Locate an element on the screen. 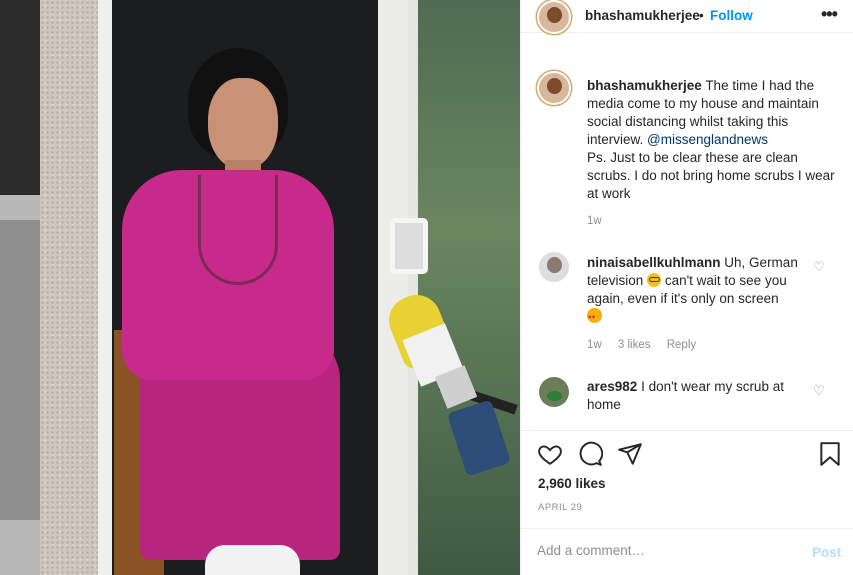  caption-timestamp: 1w is located at coordinates (594, 221).